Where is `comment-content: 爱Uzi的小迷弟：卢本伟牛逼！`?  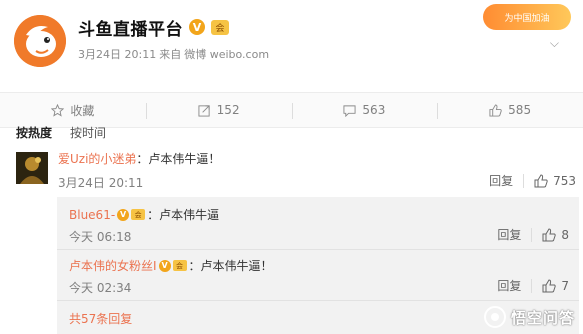 comment-content: 爱Uzi的小迷弟：卢本伟牛逼！ is located at coordinates (139, 158).